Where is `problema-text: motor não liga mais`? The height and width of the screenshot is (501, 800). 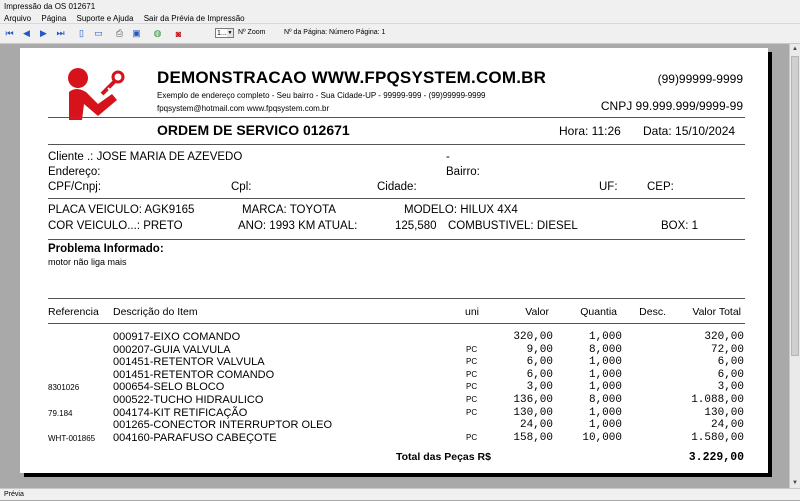 problema-text: motor não liga mais is located at coordinates (87, 262).